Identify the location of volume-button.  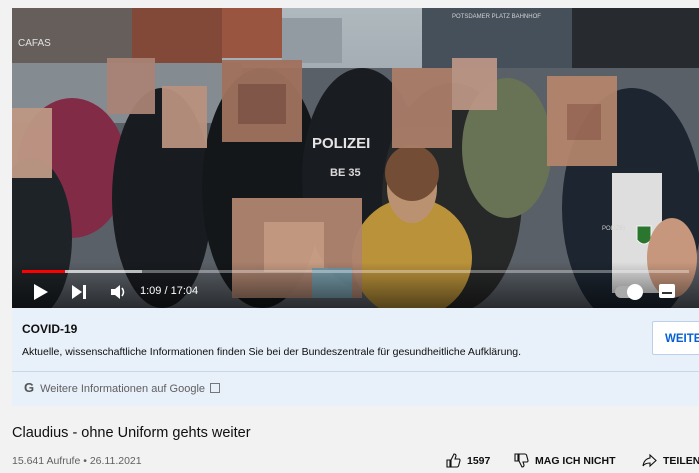
(119, 292).